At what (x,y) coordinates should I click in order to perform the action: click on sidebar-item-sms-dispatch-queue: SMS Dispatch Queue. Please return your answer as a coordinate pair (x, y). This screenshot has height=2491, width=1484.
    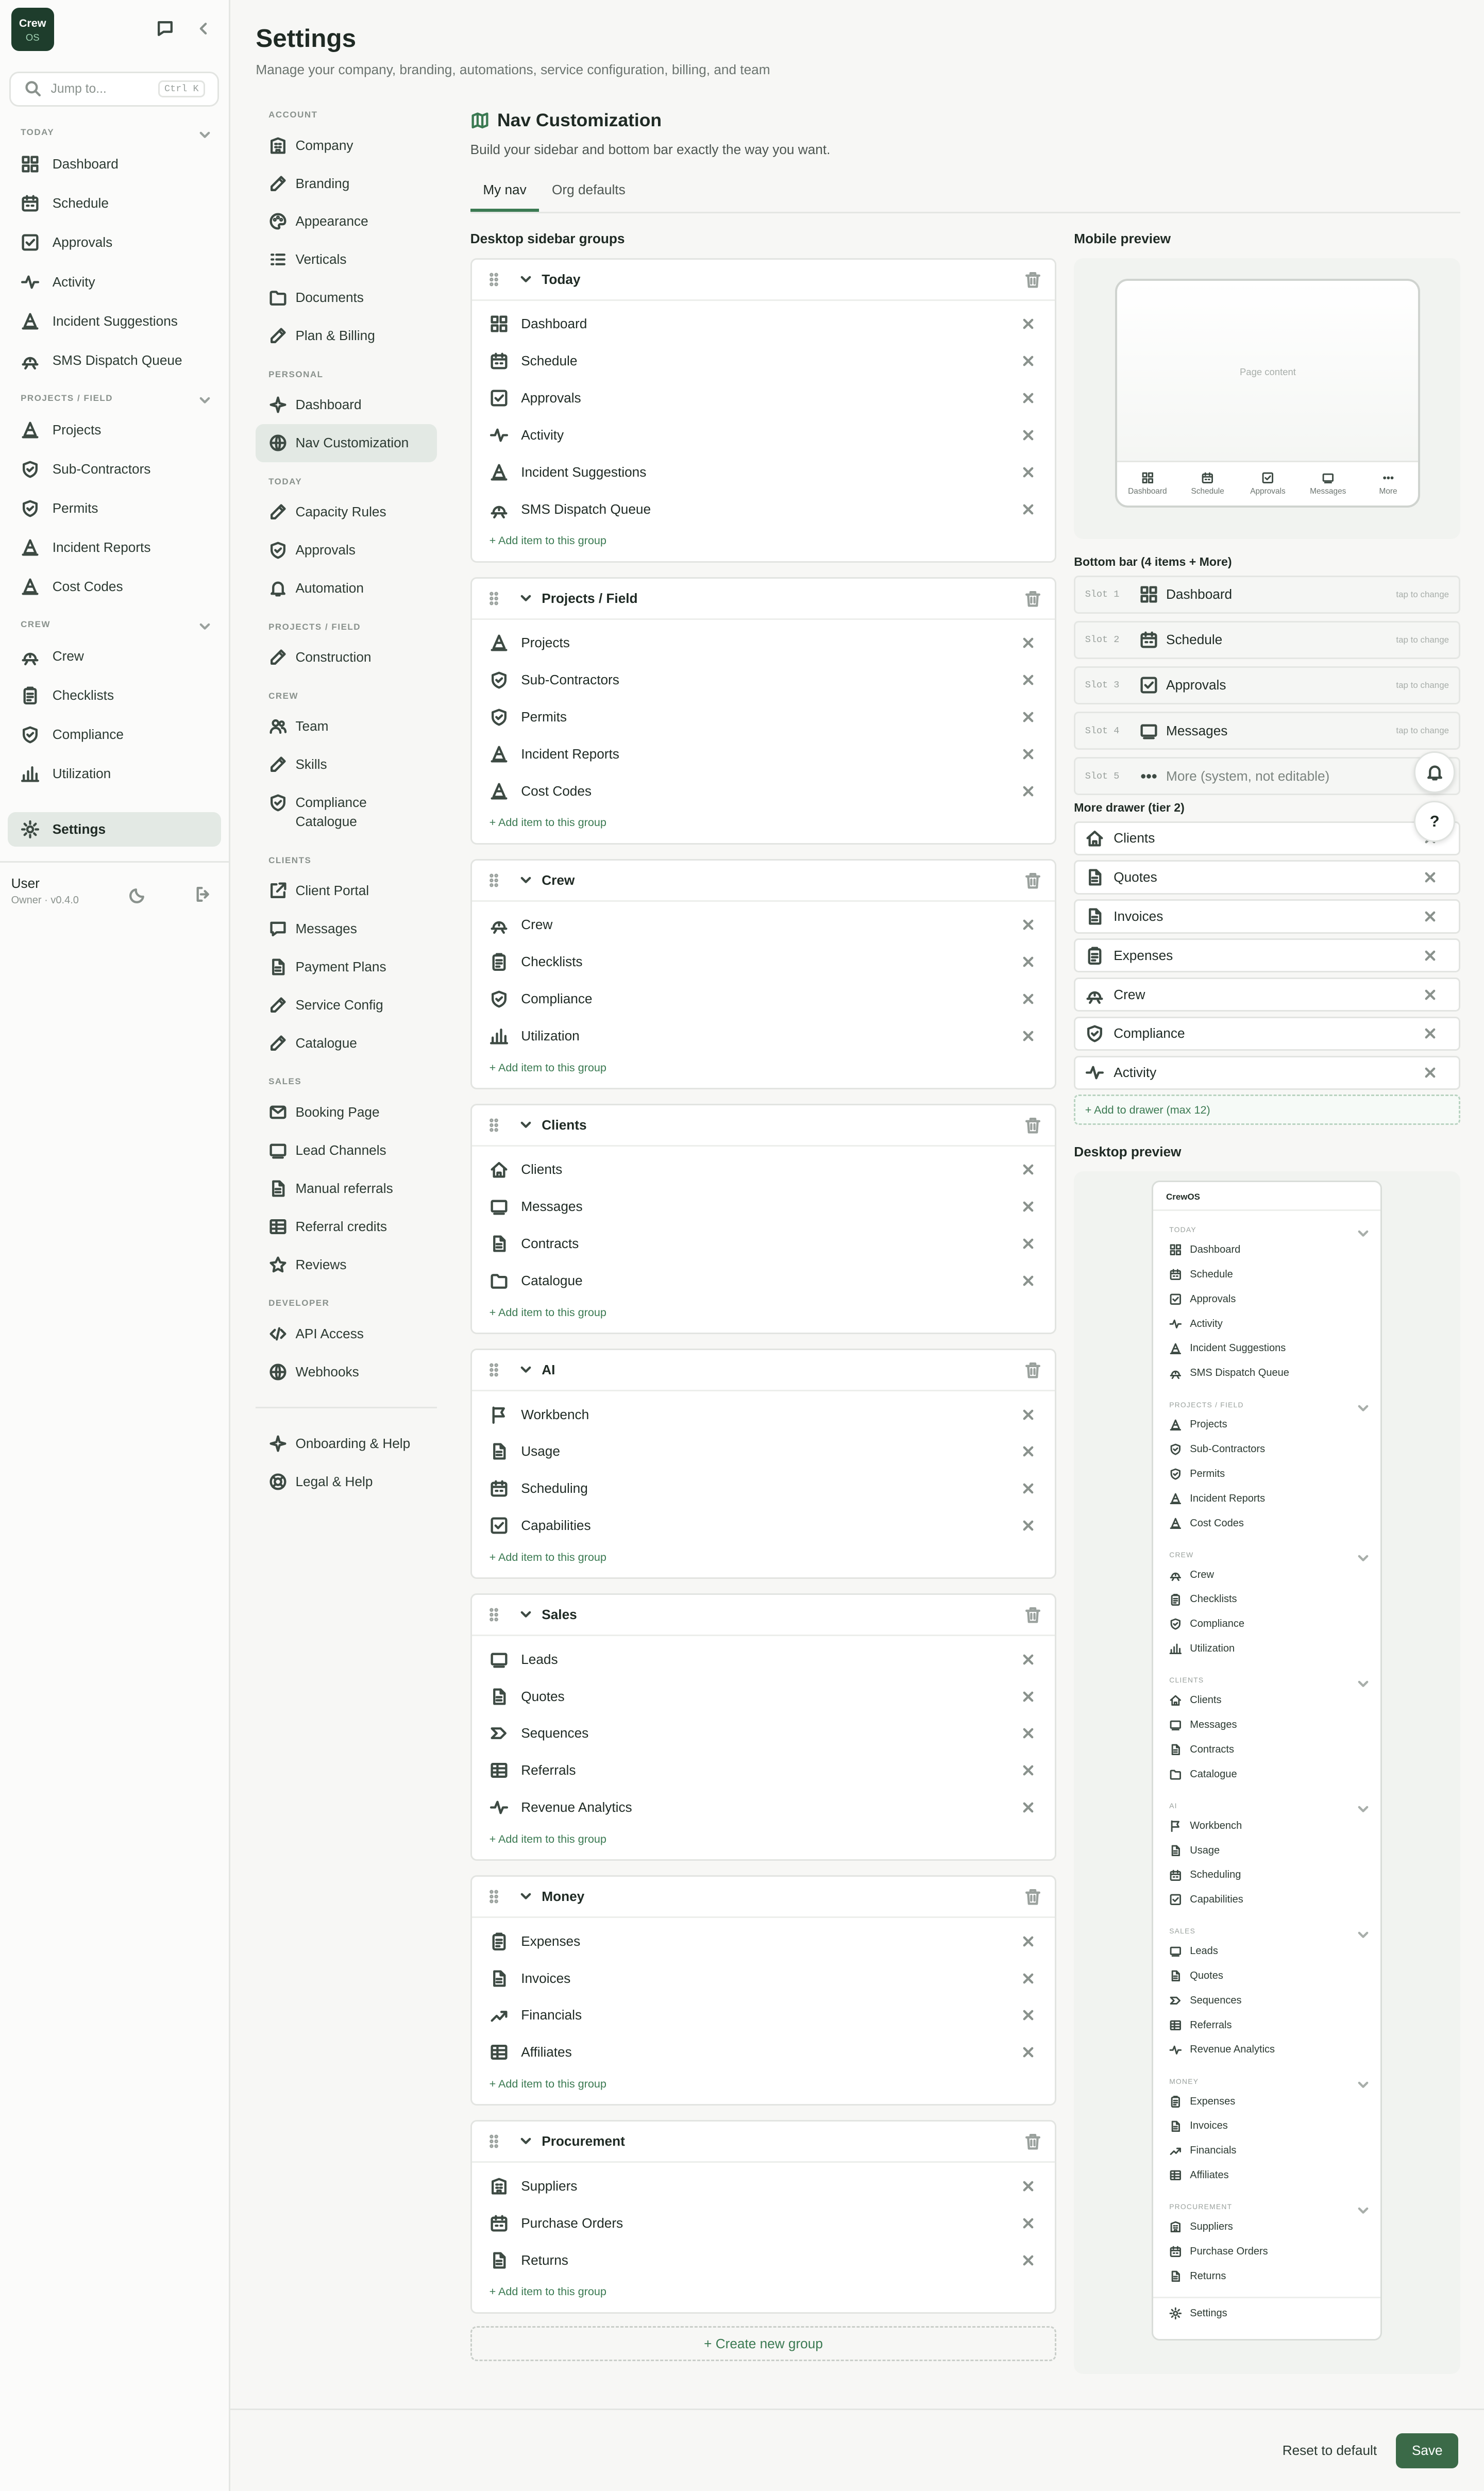
    Looking at the image, I should click on (115, 360).